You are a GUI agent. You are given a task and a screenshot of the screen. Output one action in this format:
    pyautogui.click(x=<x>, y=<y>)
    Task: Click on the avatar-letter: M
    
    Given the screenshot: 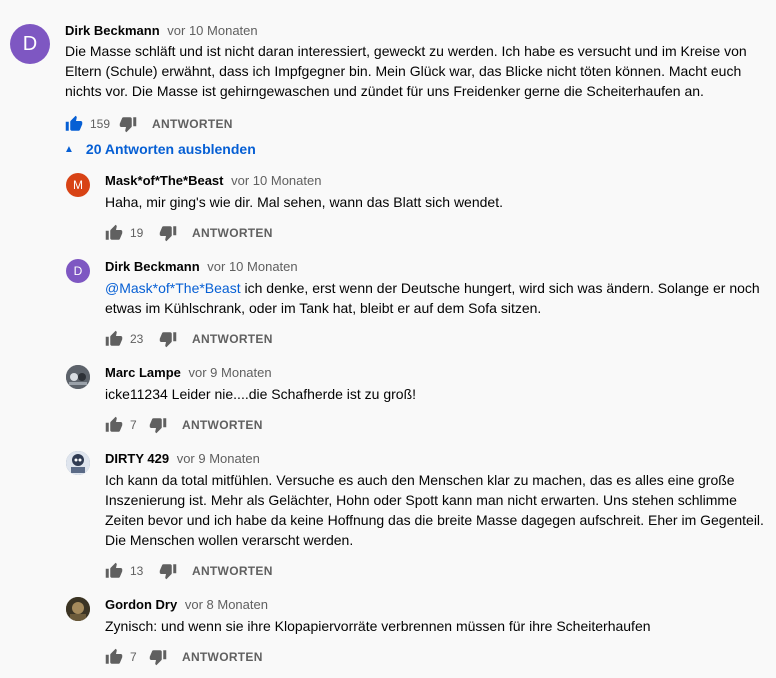 What is the action you would take?
    pyautogui.click(x=78, y=185)
    